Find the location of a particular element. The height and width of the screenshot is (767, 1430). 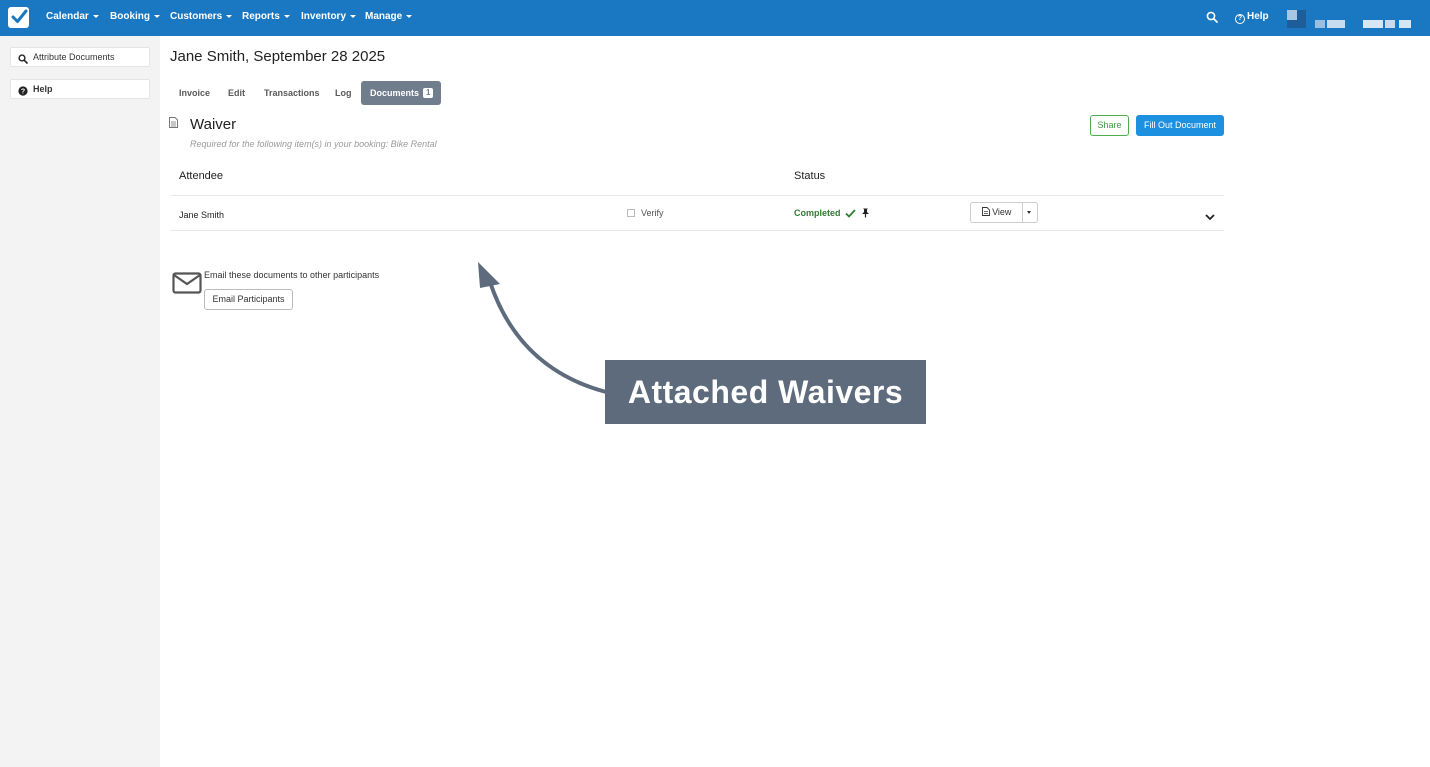

email-participants-button: Email Participants is located at coordinates (248, 299).